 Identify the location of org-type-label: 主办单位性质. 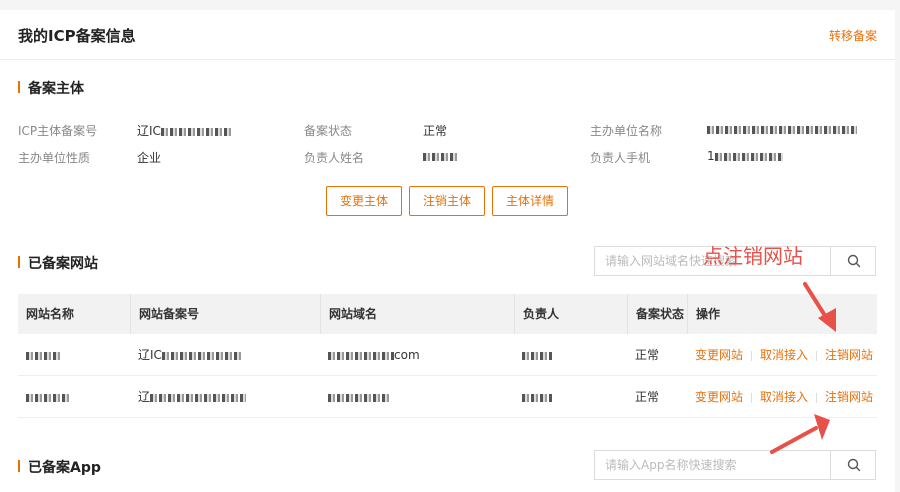
(54, 158).